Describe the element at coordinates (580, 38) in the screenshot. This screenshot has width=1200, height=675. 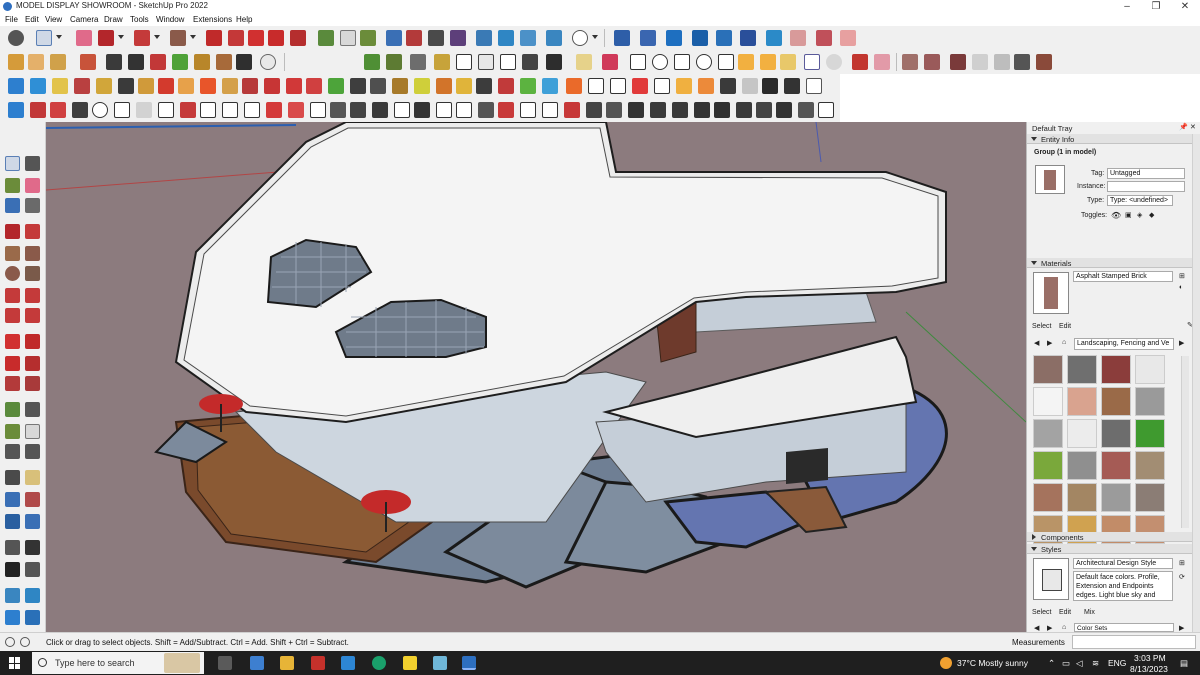
I see `account-icon` at that location.